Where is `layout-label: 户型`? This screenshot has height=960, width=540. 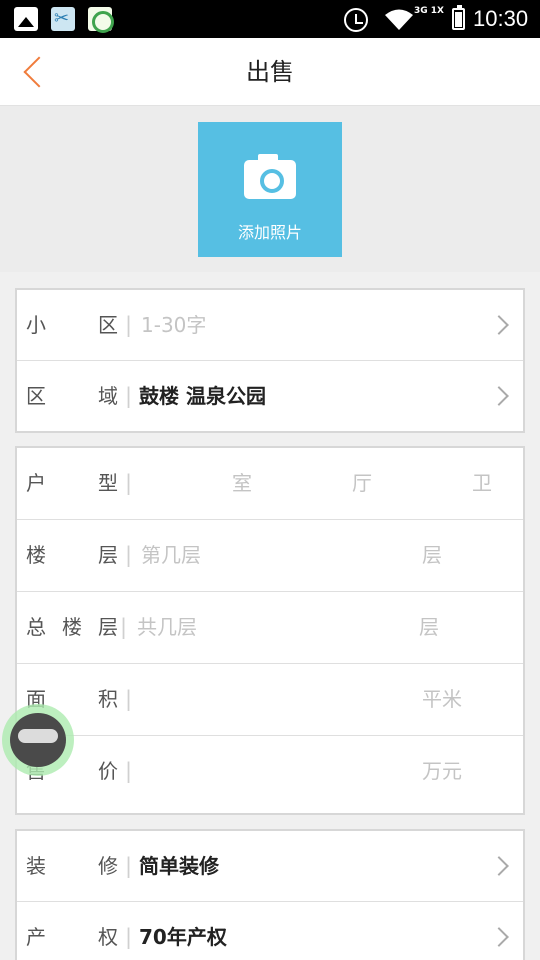 layout-label: 户型 is located at coordinates (72, 483).